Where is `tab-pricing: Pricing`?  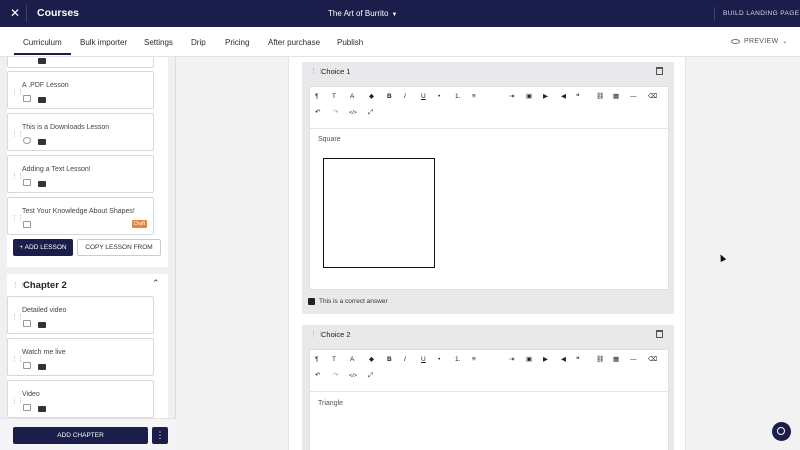
tab-pricing: Pricing is located at coordinates (237, 42).